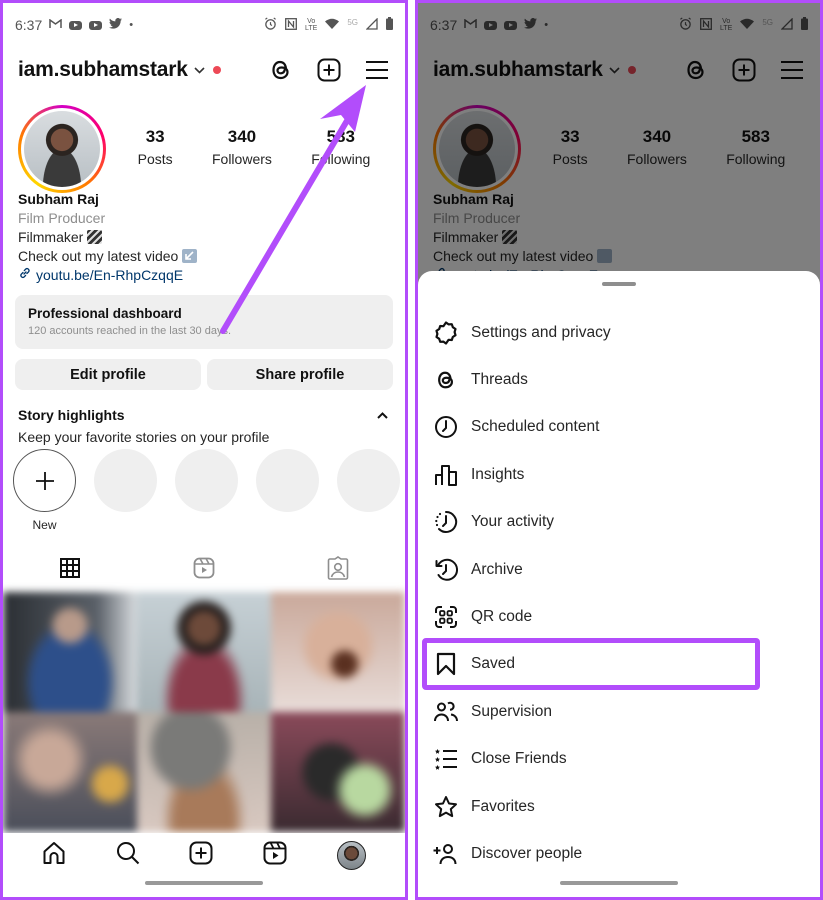 The width and height of the screenshot is (823, 900). What do you see at coordinates (216, 70) in the screenshot?
I see `notification-dot` at bounding box center [216, 70].